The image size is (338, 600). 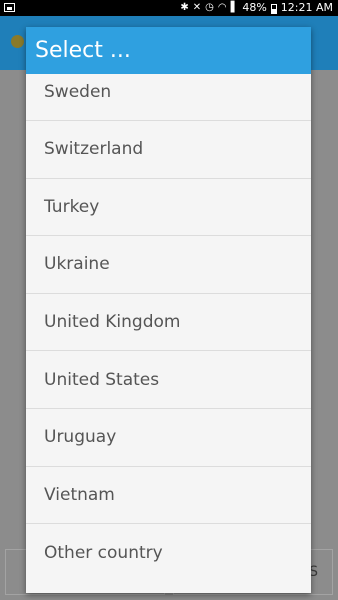 I want to click on bluetooth-icon: ✱, so click(x=184, y=7).